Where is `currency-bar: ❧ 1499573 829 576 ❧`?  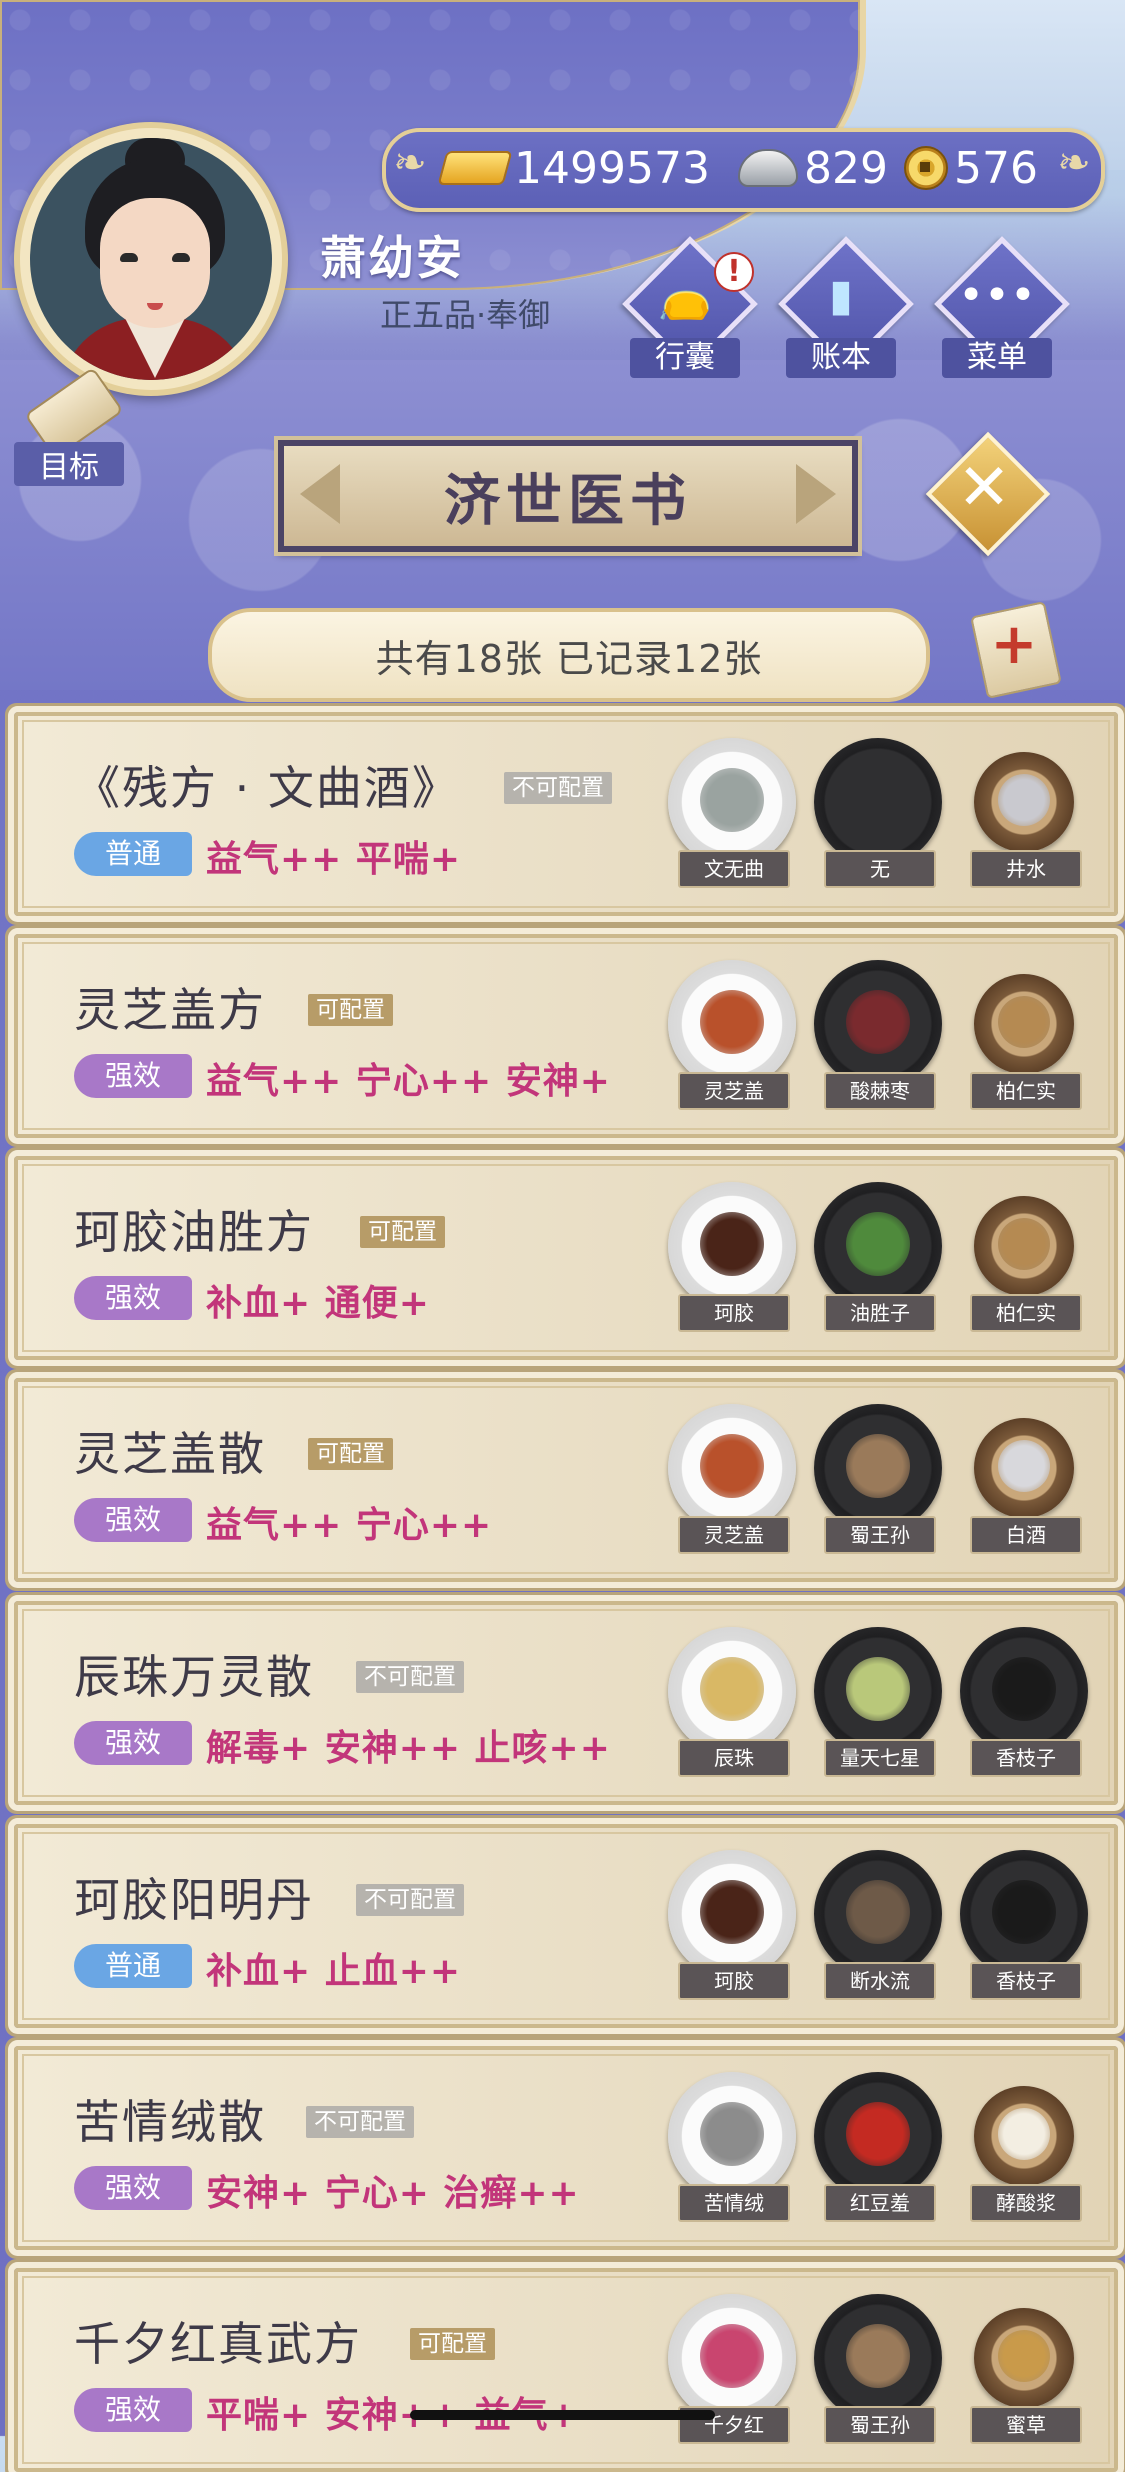 currency-bar: ❧ 1499573 829 576 ❧ is located at coordinates (743, 170).